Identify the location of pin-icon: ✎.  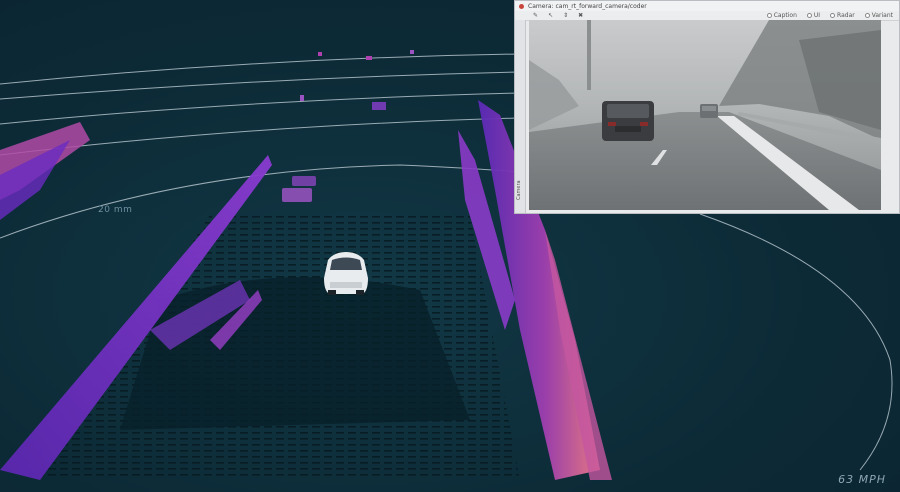
(535, 15).